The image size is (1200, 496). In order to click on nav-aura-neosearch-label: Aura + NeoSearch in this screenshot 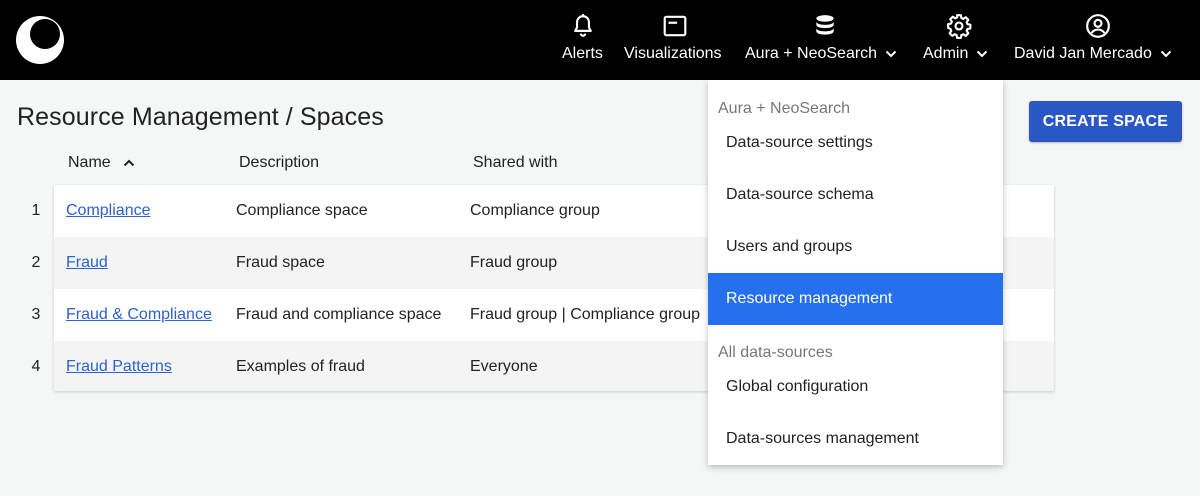, I will do `click(811, 53)`.